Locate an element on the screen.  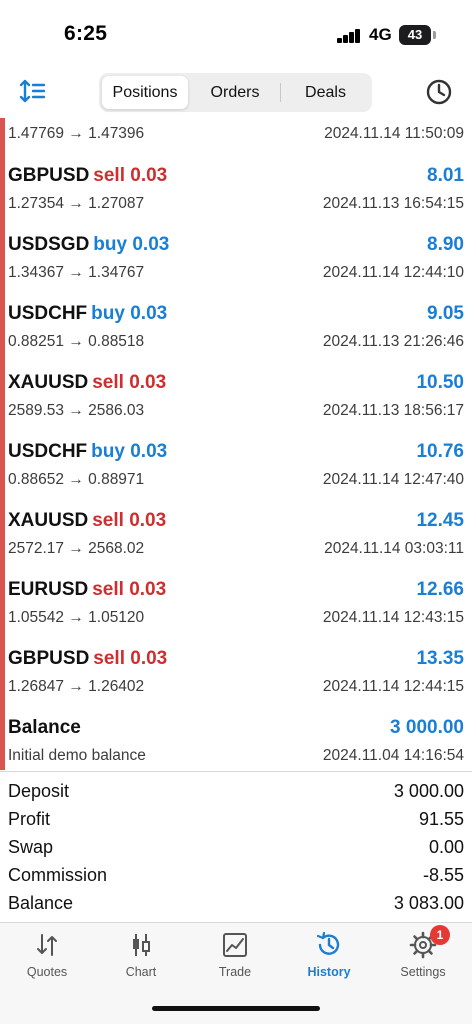
summary-label: Balance is located at coordinates (41, 903).